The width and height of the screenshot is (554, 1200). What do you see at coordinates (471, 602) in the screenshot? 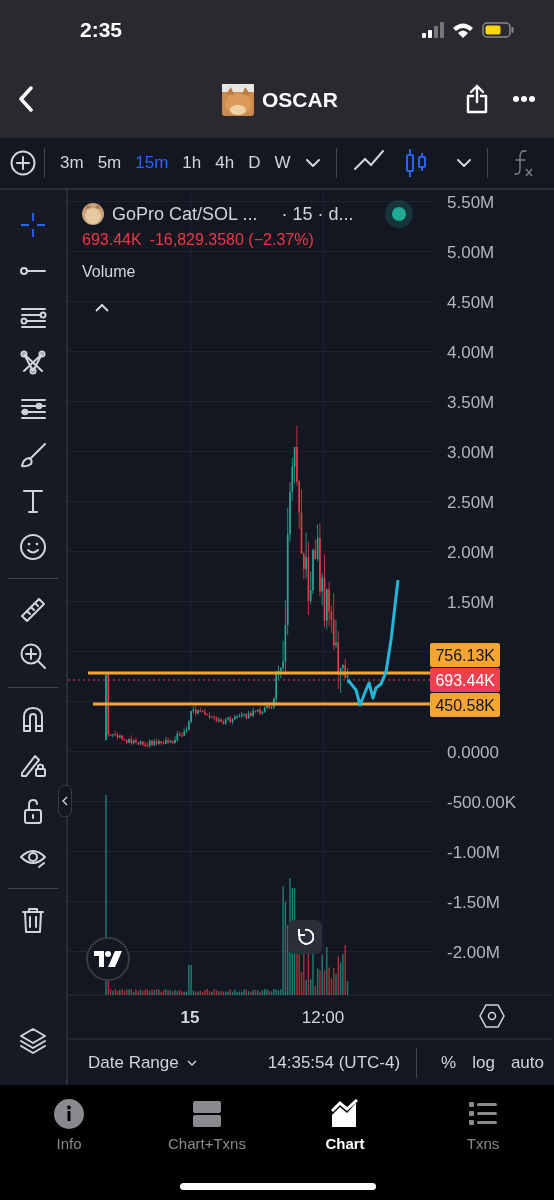
I see `price-axis-label: 1.50M` at bounding box center [471, 602].